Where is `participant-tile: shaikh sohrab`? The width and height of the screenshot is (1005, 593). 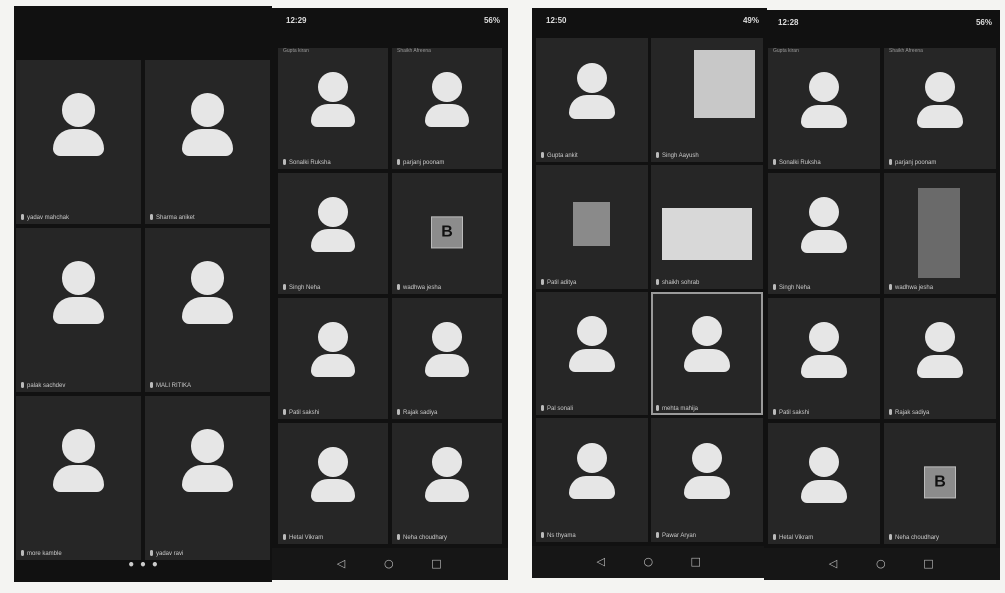 participant-tile: shaikh sohrab is located at coordinates (707, 226).